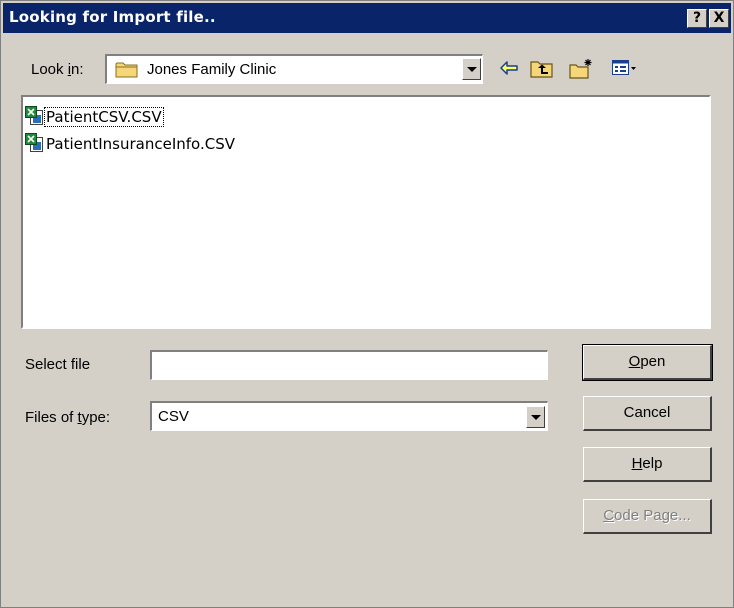 This screenshot has height=608, width=734. What do you see at coordinates (68, 417) in the screenshot?
I see `files-of-type-label: Files of type:` at bounding box center [68, 417].